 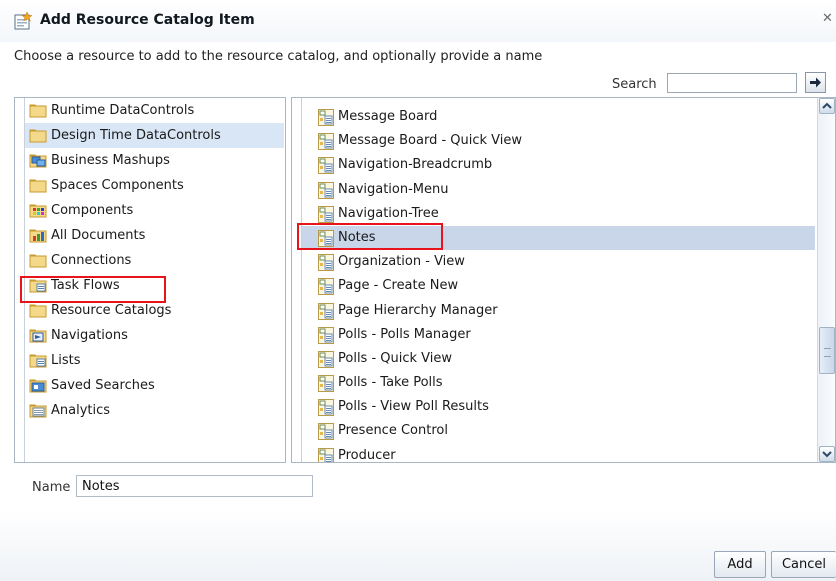 What do you see at coordinates (23, 21) in the screenshot?
I see `add-catalog-icon` at bounding box center [23, 21].